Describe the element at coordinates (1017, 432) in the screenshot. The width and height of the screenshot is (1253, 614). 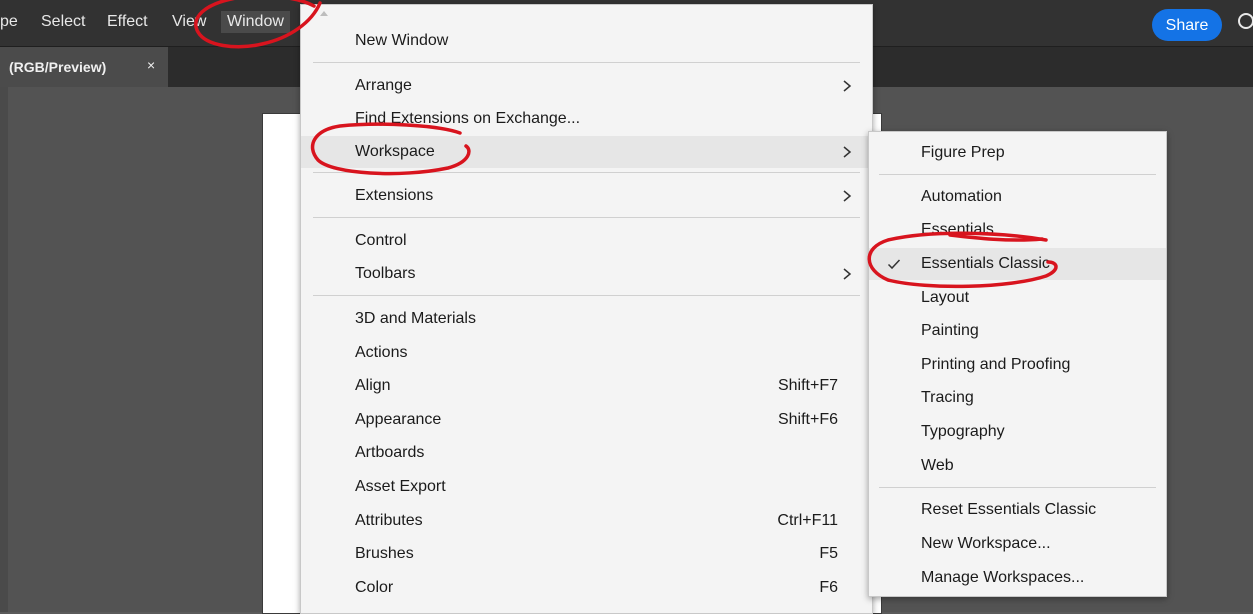
I see `workspace-item-typography: Typography` at that location.